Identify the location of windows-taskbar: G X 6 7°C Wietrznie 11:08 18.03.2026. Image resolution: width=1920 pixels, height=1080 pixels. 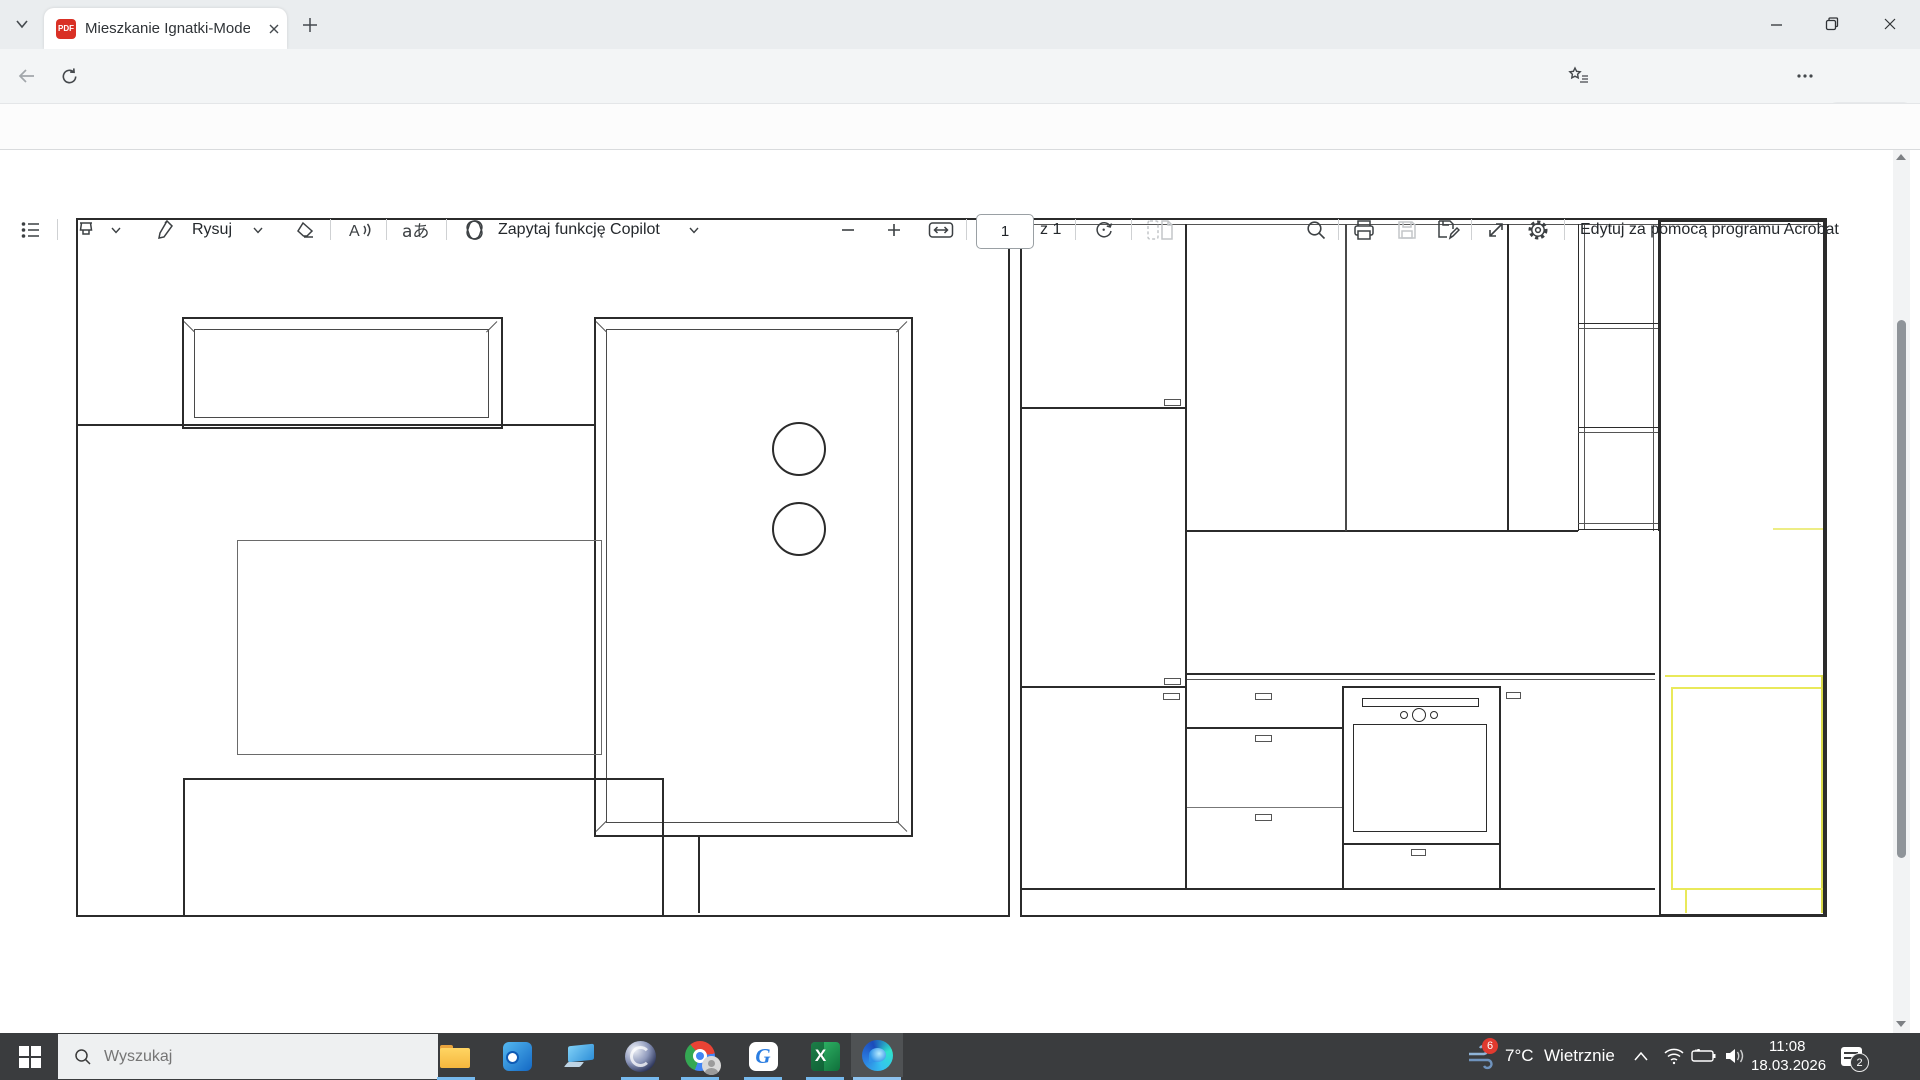
(960, 1056).